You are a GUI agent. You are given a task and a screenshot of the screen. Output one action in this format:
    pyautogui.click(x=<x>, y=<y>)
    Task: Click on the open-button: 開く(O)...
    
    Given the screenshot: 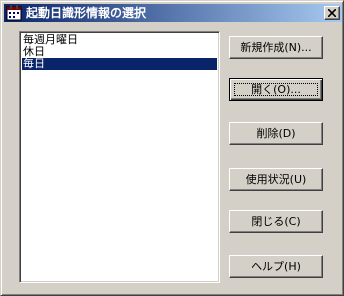 What is the action you would take?
    pyautogui.click(x=276, y=89)
    